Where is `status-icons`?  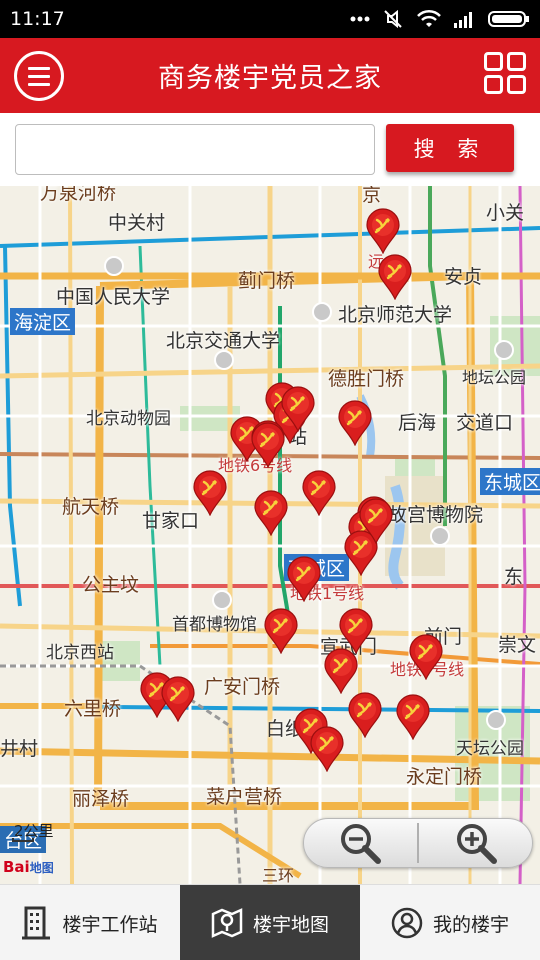
status-icons is located at coordinates (440, 19).